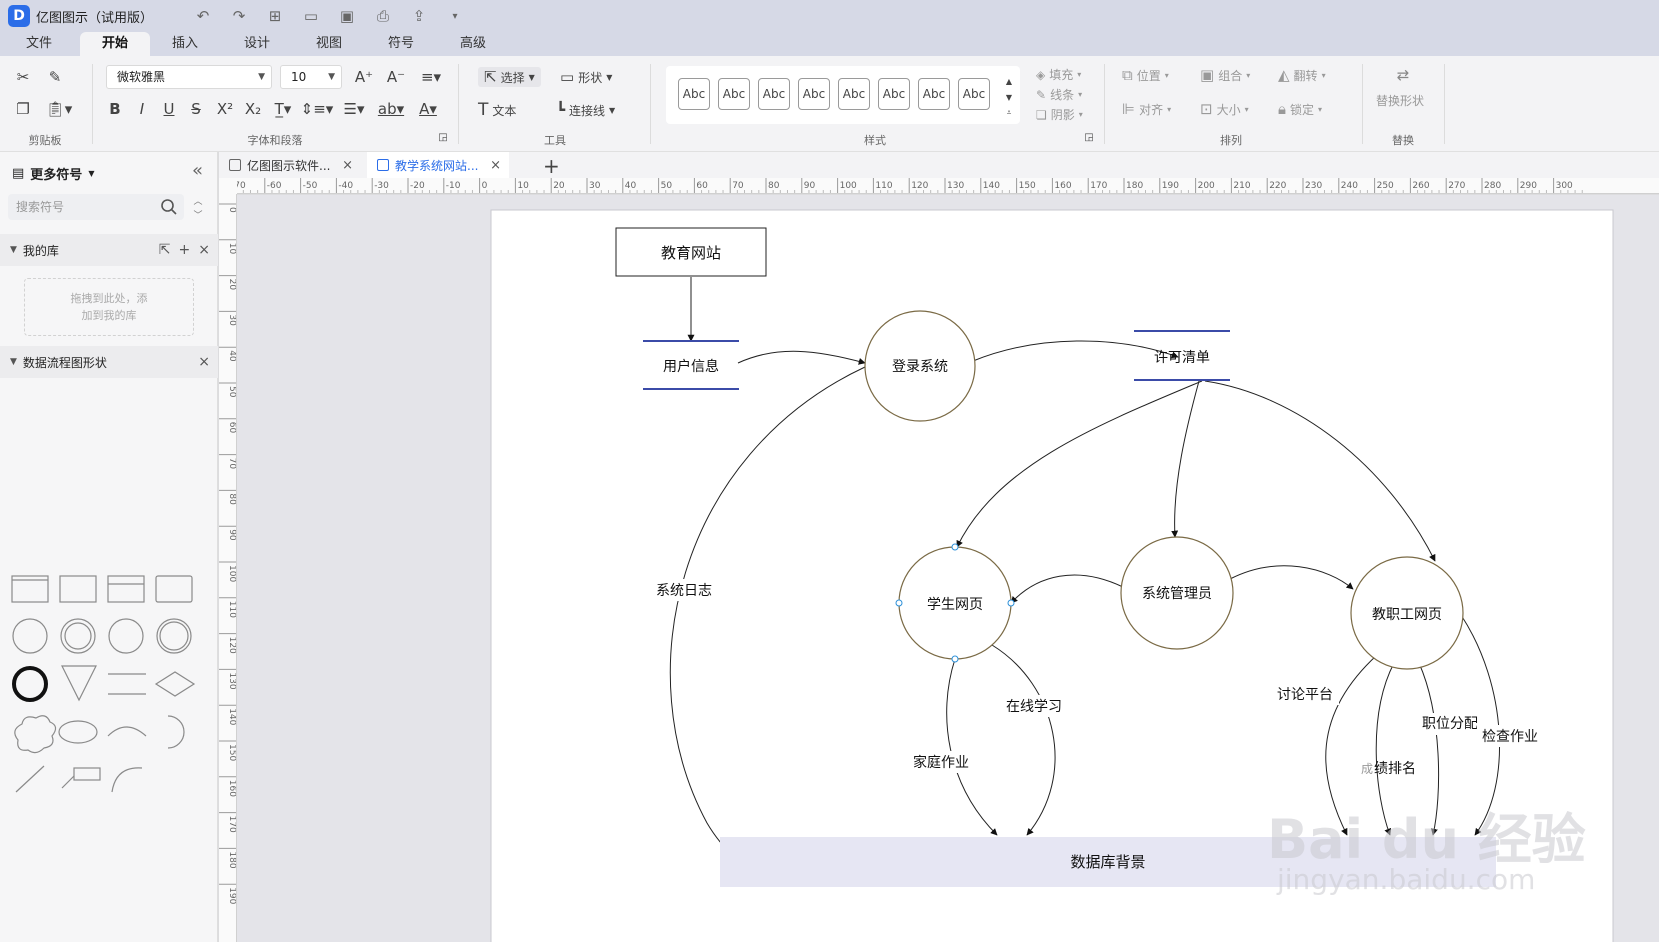 Image resolution: width=1659 pixels, height=942 pixels. I want to click on size-button: ⊡ 大小 ▾, so click(1224, 109).